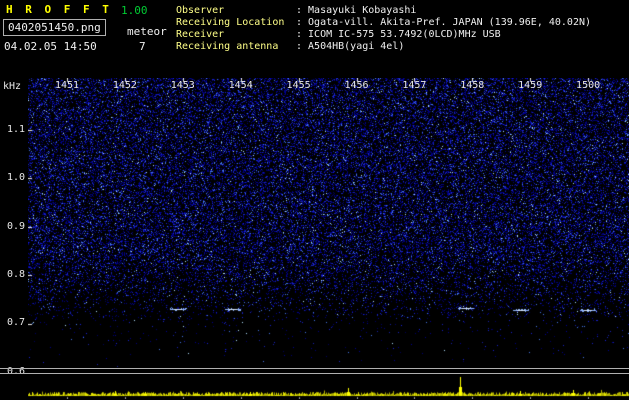 This screenshot has width=629, height=400. I want to click on freq-tick-label: 0.9, so click(15, 226).